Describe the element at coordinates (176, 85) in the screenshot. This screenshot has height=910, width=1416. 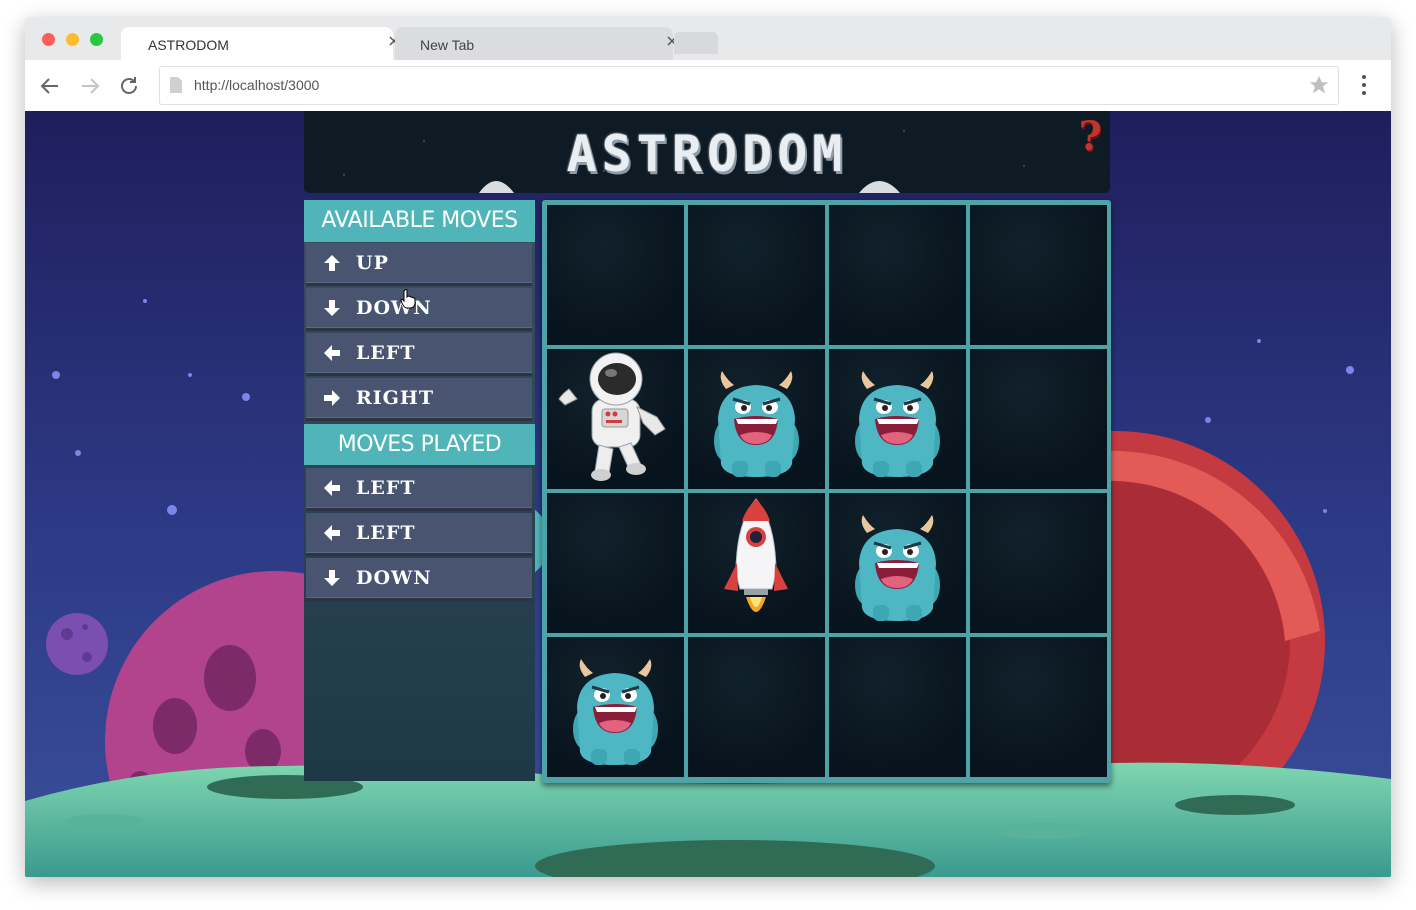
I see `page-icon` at that location.